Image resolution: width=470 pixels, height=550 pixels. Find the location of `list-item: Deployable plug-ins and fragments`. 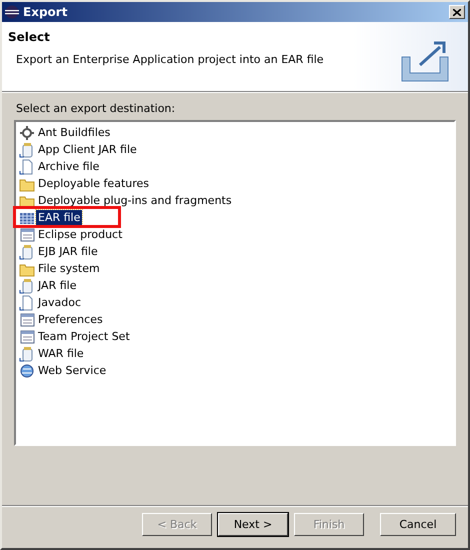

list-item: Deployable plug-ins and fragments is located at coordinates (135, 200).